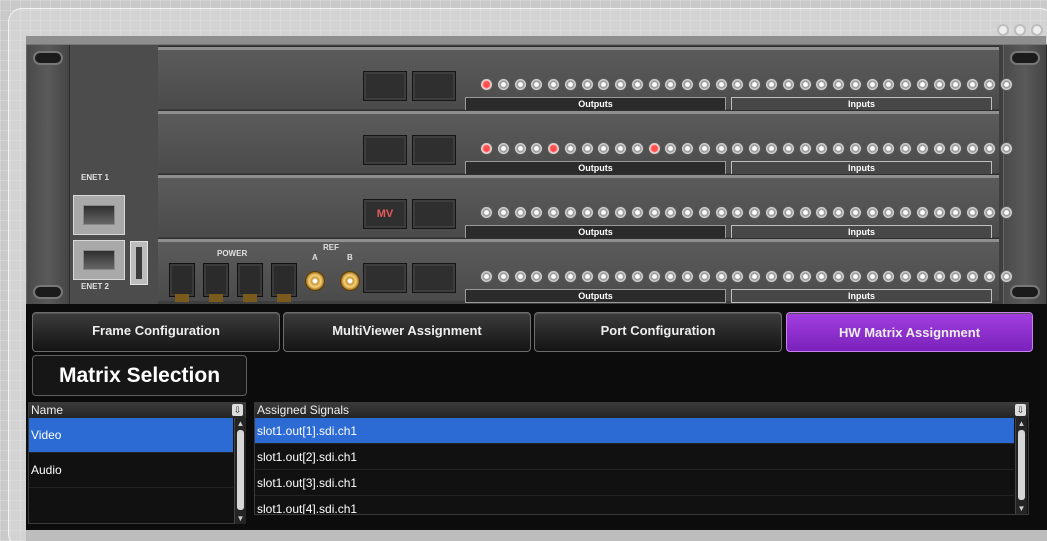 The image size is (1047, 541). I want to click on tab-hw-matrix-assignment: HW Matrix Assignment, so click(909, 332).